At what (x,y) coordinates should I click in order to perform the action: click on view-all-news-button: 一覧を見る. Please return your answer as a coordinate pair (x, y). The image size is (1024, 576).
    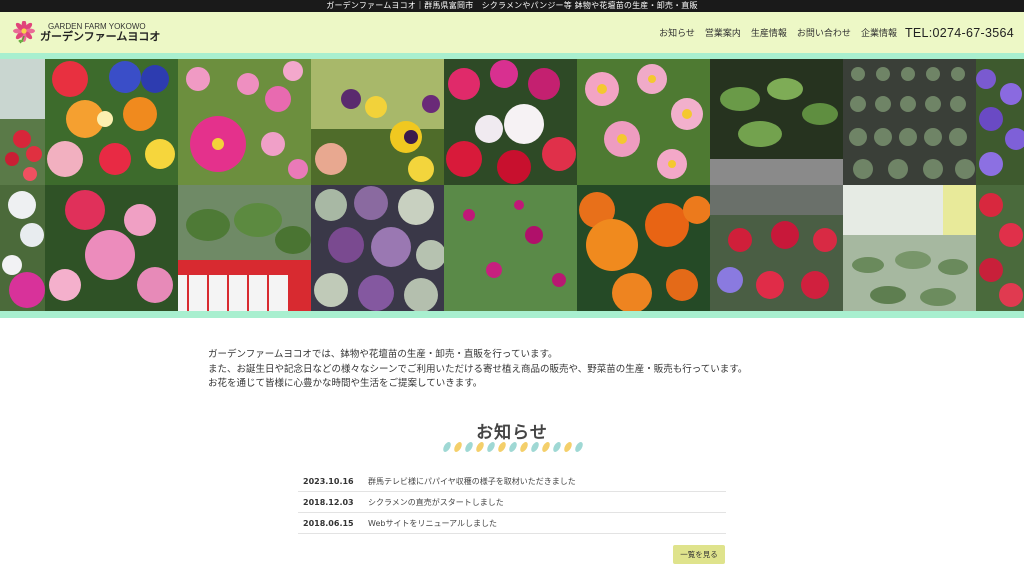
    Looking at the image, I should click on (699, 554).